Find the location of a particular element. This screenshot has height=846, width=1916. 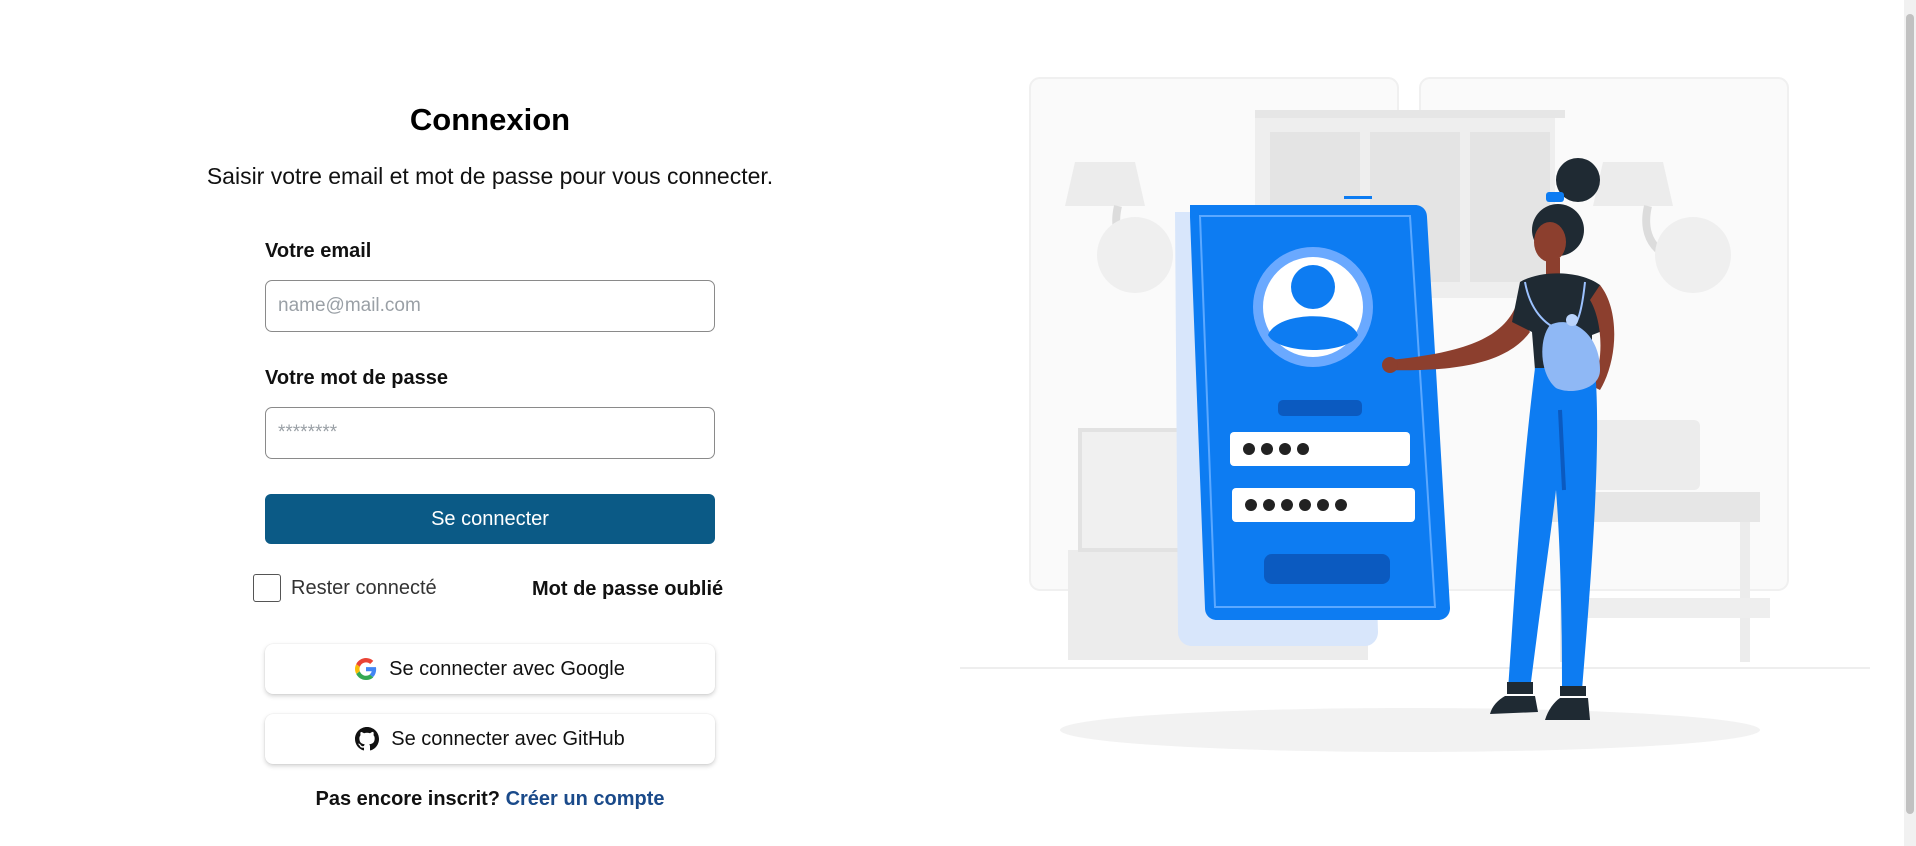

password-field is located at coordinates (490, 433).